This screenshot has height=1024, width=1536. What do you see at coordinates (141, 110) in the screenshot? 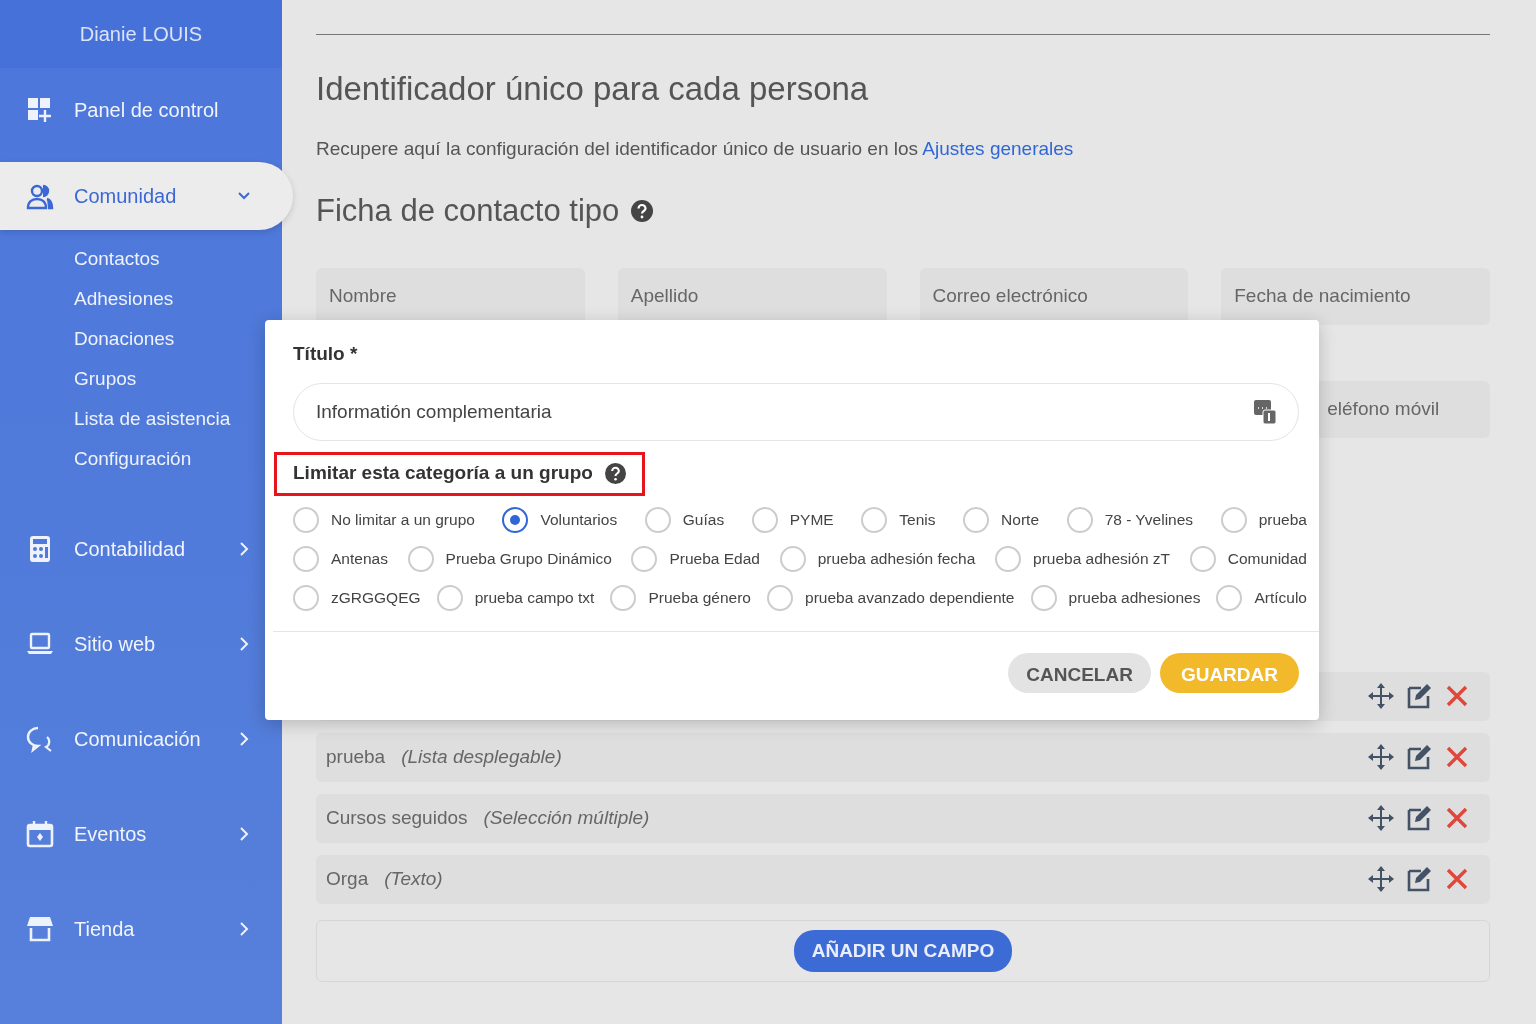
I see `sidebar-item: Panel de control` at bounding box center [141, 110].